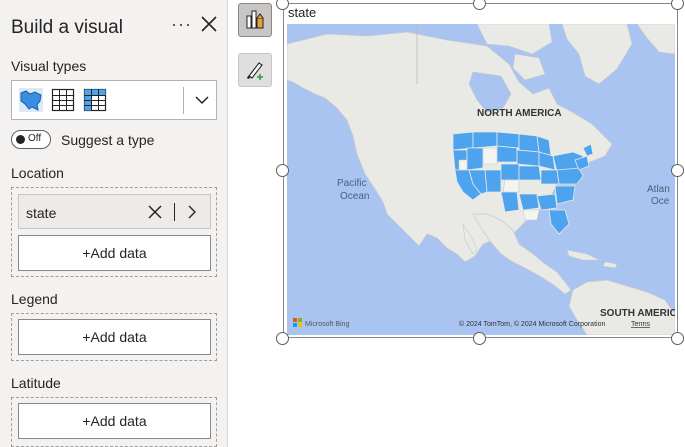 Image resolution: width=685 pixels, height=447 pixels. What do you see at coordinates (37, 173) in the screenshot?
I see `location-label: Location` at bounding box center [37, 173].